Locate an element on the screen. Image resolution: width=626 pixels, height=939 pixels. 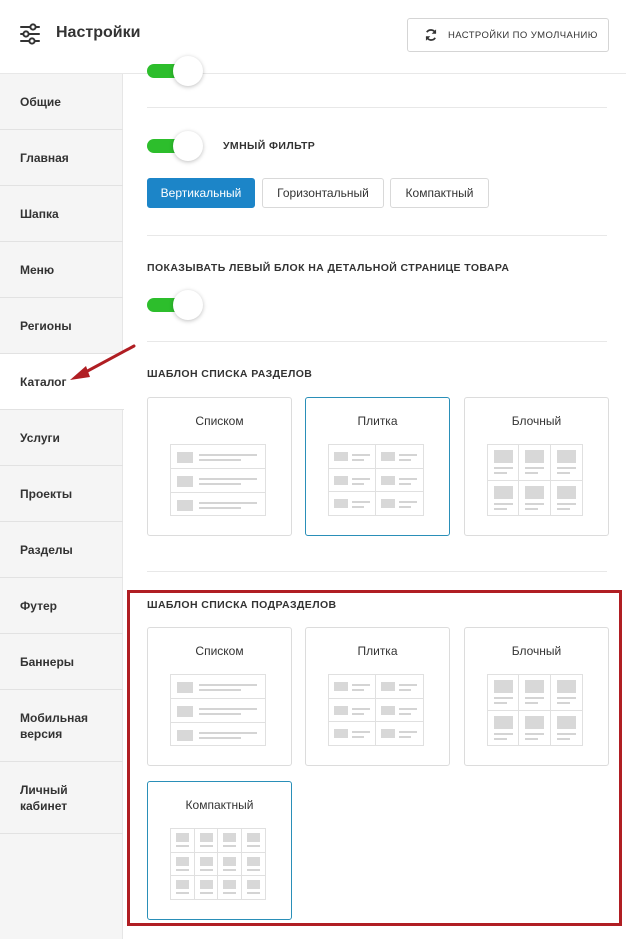
sidebar-item-label: Футер is located at coordinates (38, 605).